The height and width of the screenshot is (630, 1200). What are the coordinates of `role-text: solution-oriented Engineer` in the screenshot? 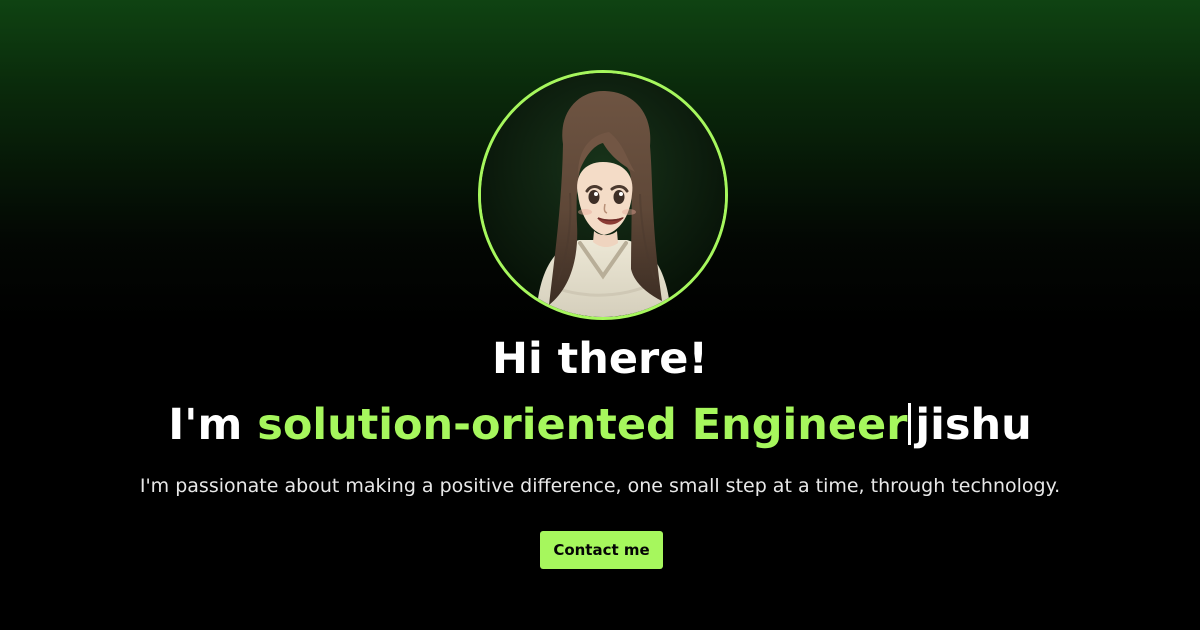 It's located at (582, 425).